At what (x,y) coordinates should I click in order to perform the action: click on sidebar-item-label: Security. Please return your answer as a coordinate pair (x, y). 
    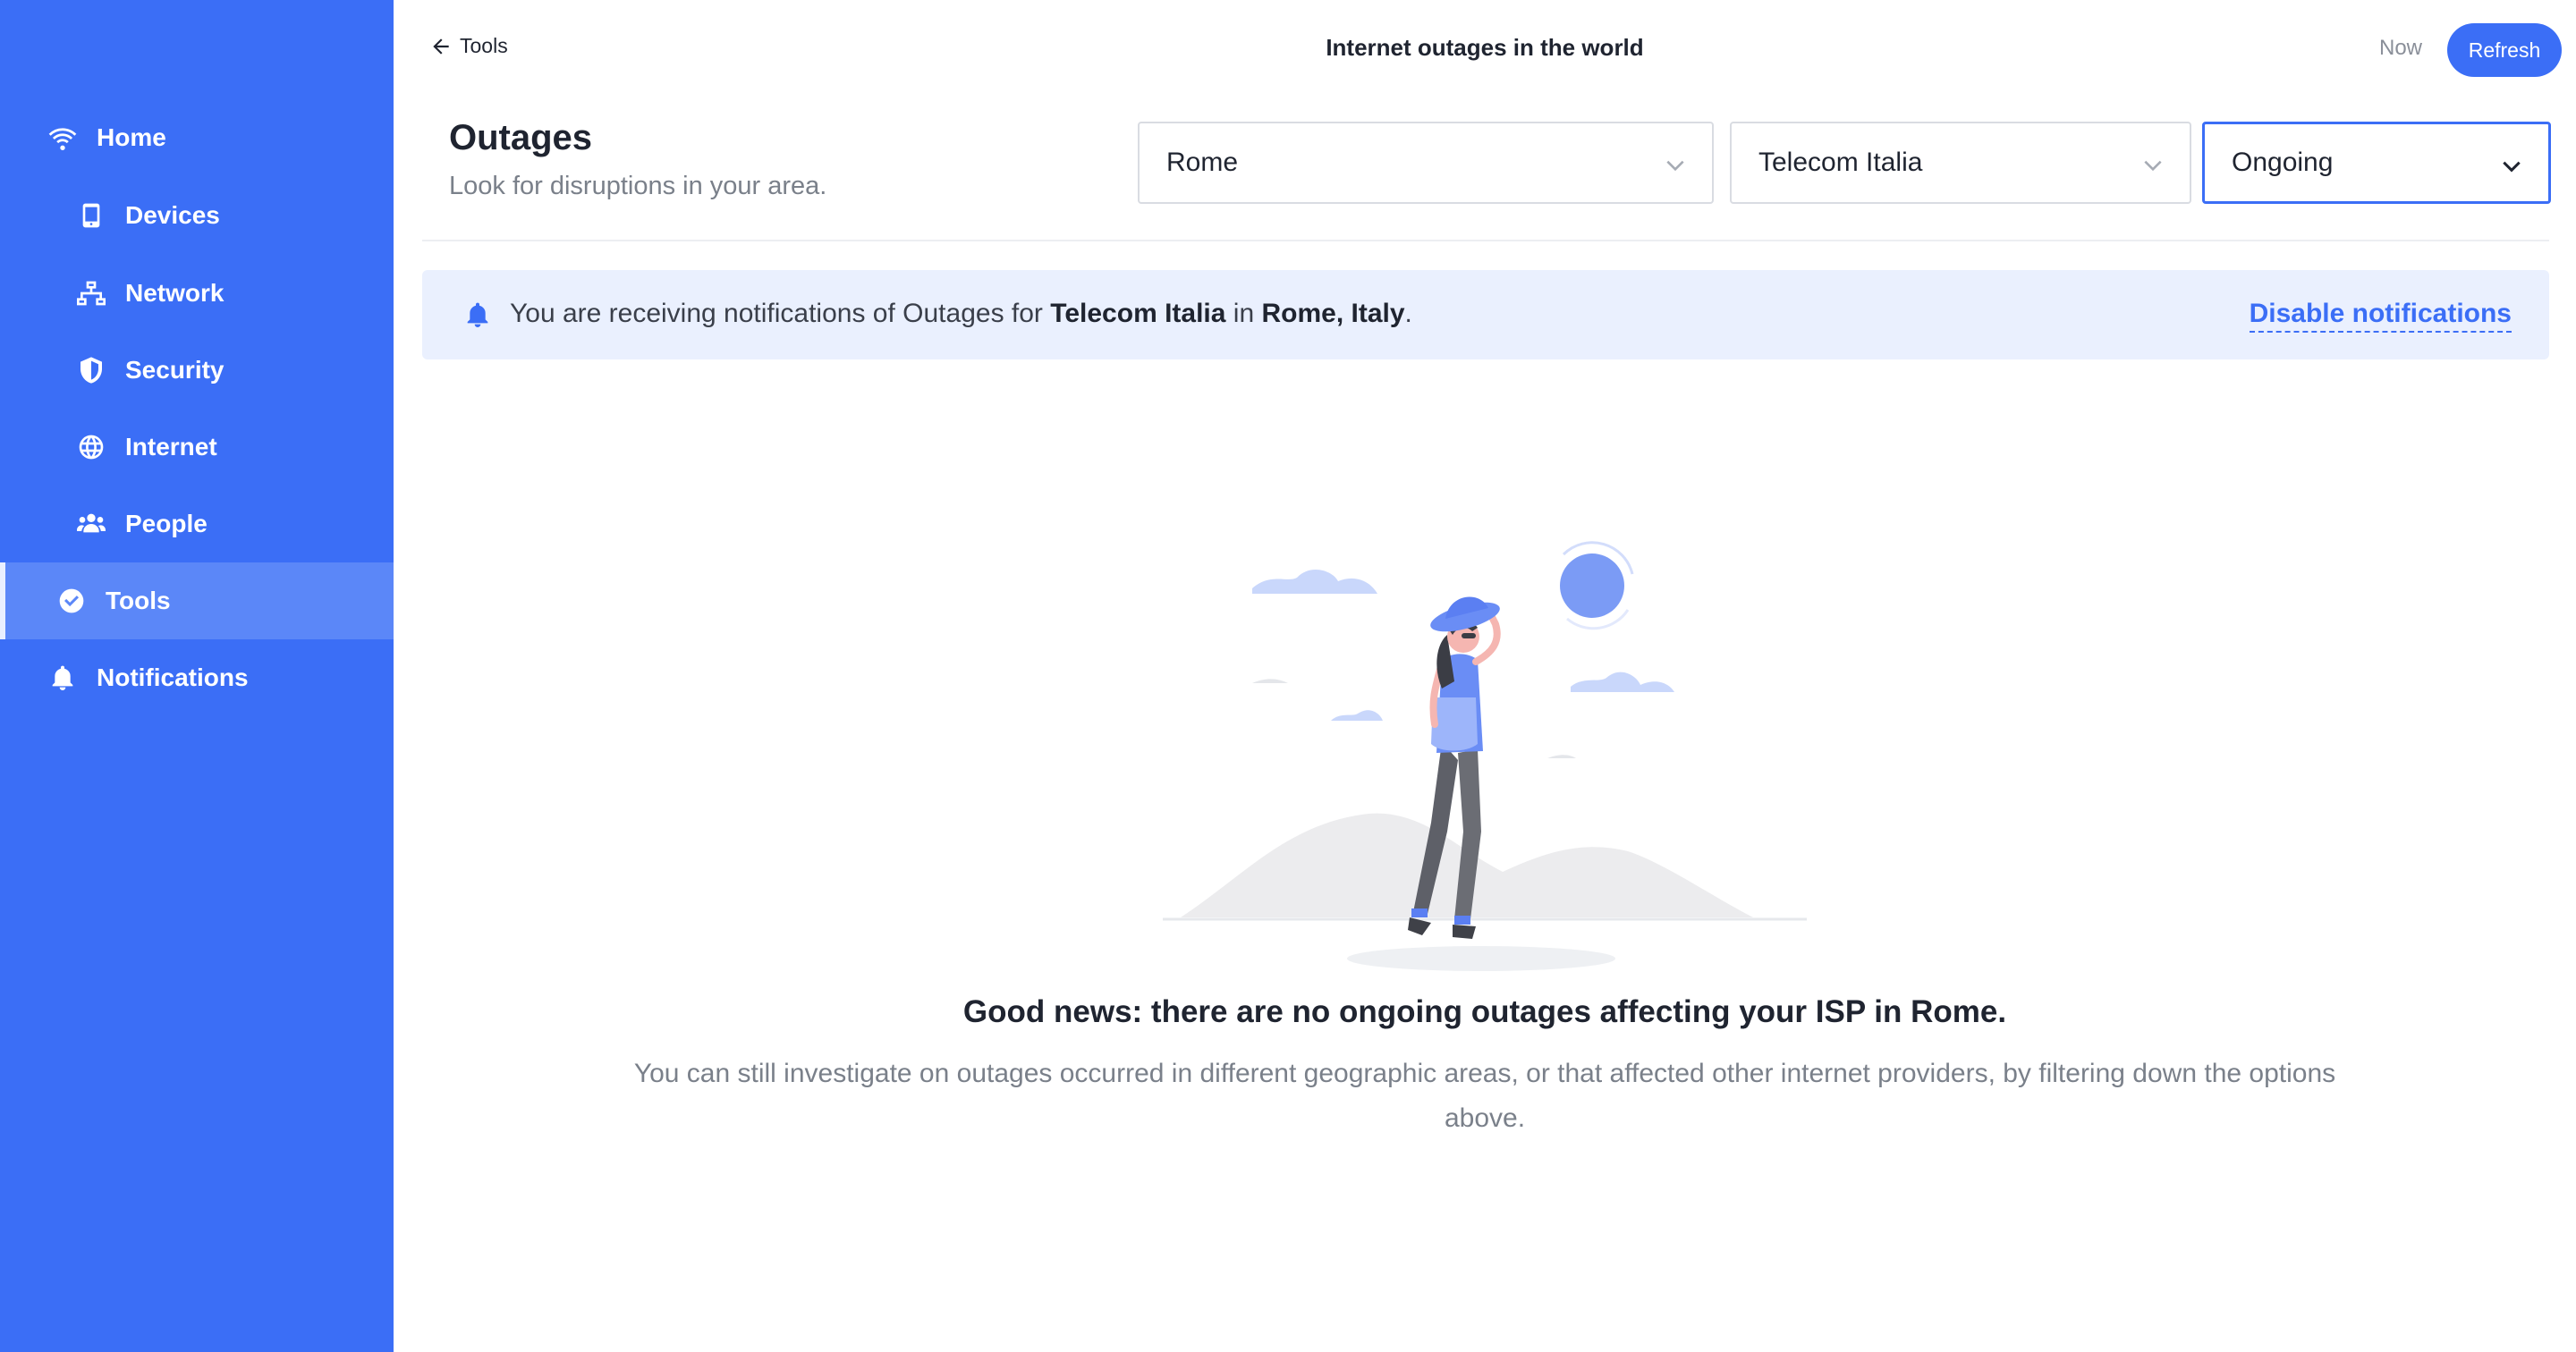
    Looking at the image, I should click on (175, 370).